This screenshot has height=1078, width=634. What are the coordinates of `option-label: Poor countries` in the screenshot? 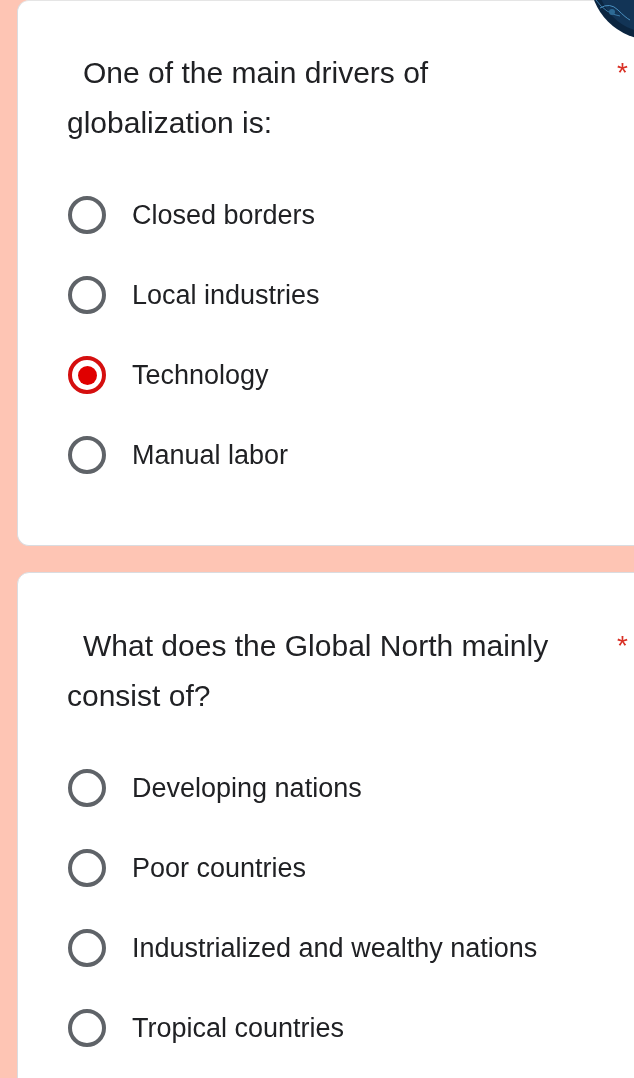 It's located at (219, 868).